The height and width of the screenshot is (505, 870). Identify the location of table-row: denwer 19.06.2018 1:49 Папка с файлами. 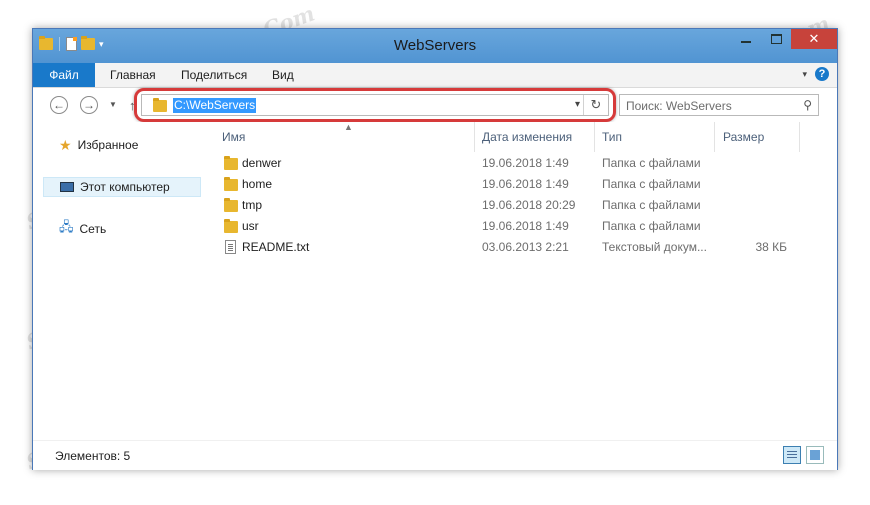
(520, 162).